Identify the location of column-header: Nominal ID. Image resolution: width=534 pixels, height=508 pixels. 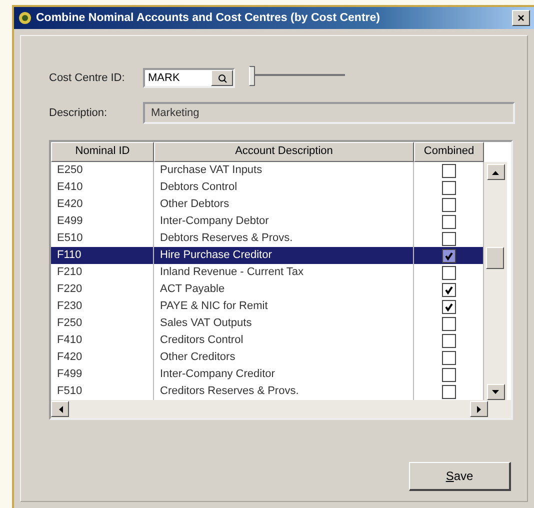
(102, 152).